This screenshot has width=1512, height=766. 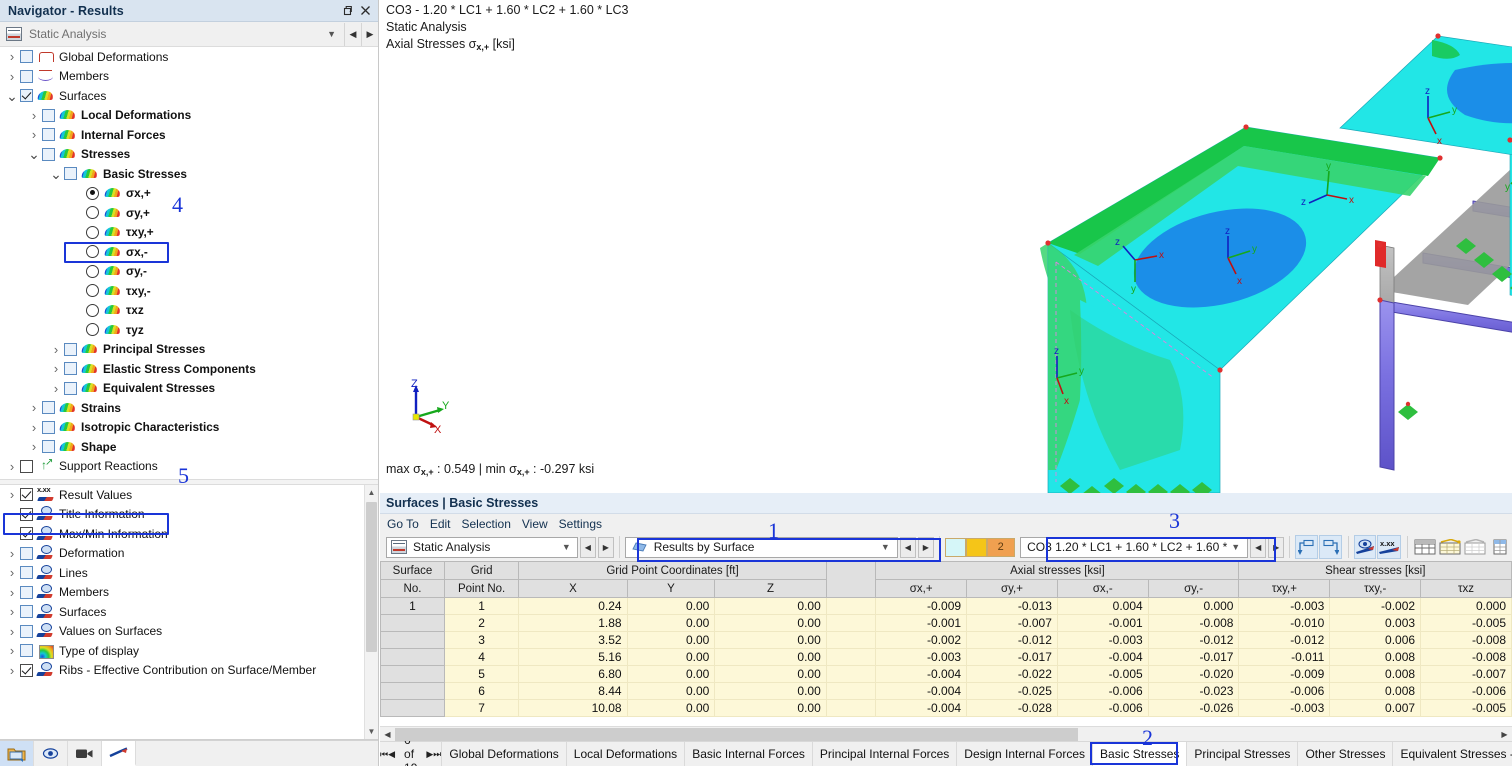 What do you see at coordinates (51, 753) in the screenshot?
I see `tab-visibility` at bounding box center [51, 753].